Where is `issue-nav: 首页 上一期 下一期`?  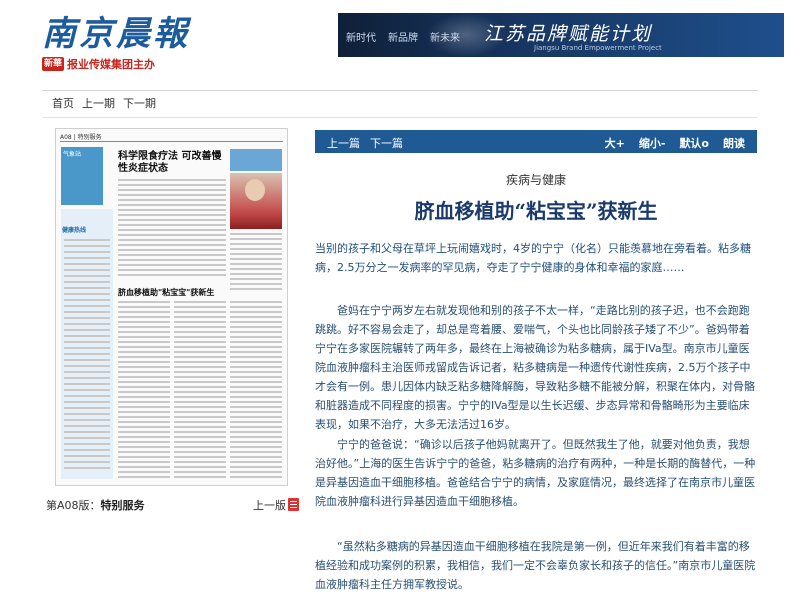 issue-nav: 首页 上一期 下一期 is located at coordinates (108, 103).